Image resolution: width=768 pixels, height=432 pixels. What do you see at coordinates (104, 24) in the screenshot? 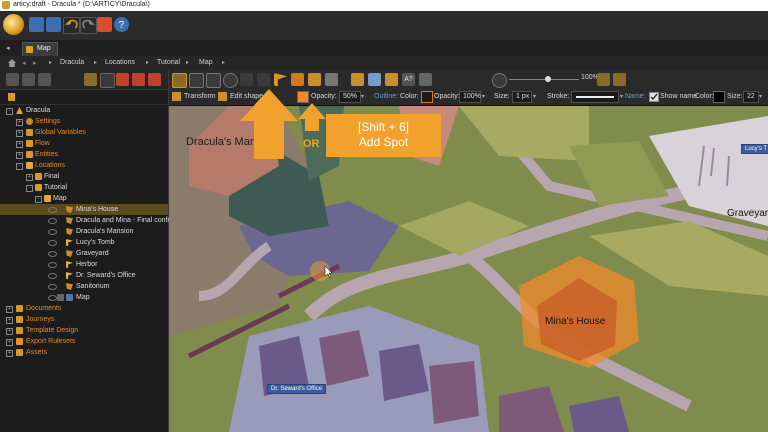
I see `publish-icon` at bounding box center [104, 24].